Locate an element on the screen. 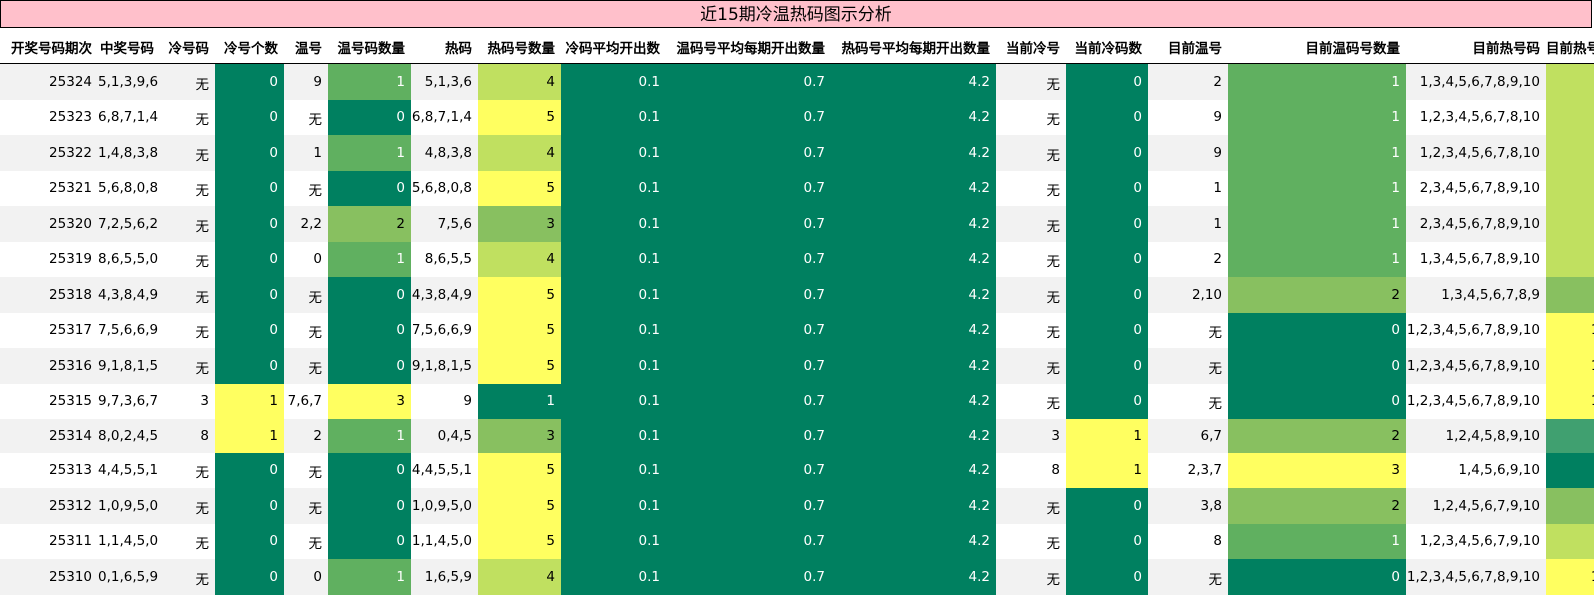  table-cell: 4 is located at coordinates (519, 259).